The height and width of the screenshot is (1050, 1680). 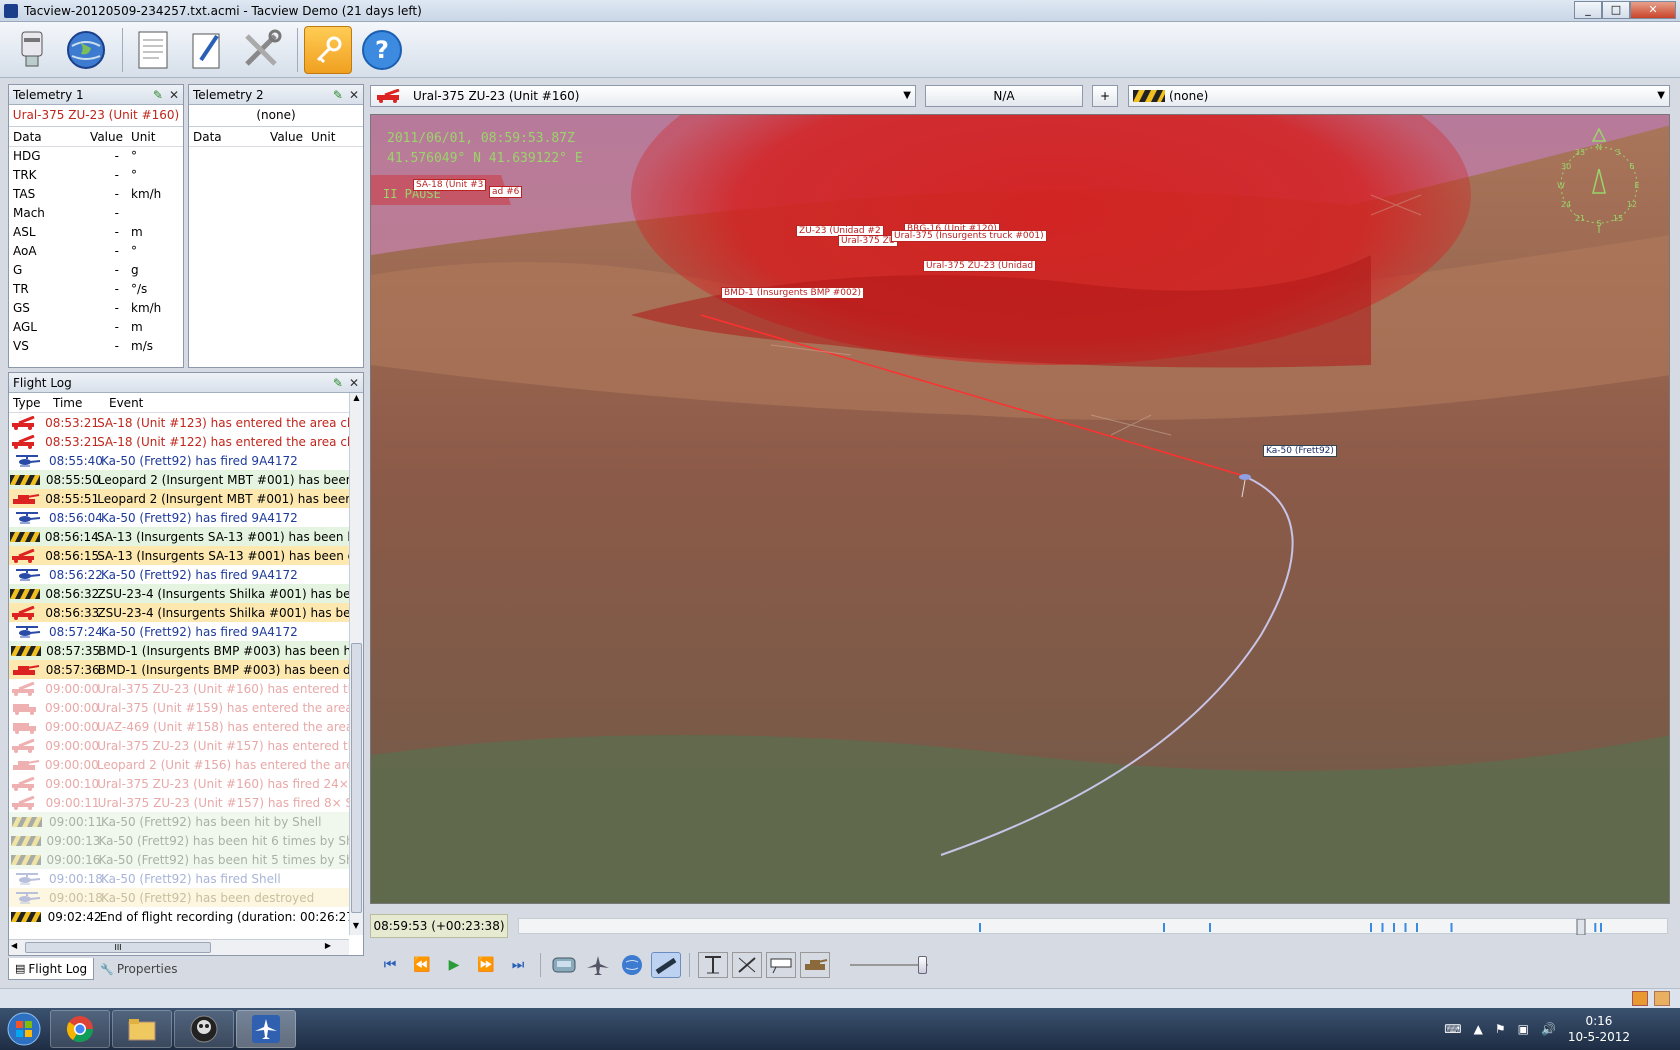 What do you see at coordinates (1599, 1029) in the screenshot?
I see `clock: 0:16 10-5-2012` at bounding box center [1599, 1029].